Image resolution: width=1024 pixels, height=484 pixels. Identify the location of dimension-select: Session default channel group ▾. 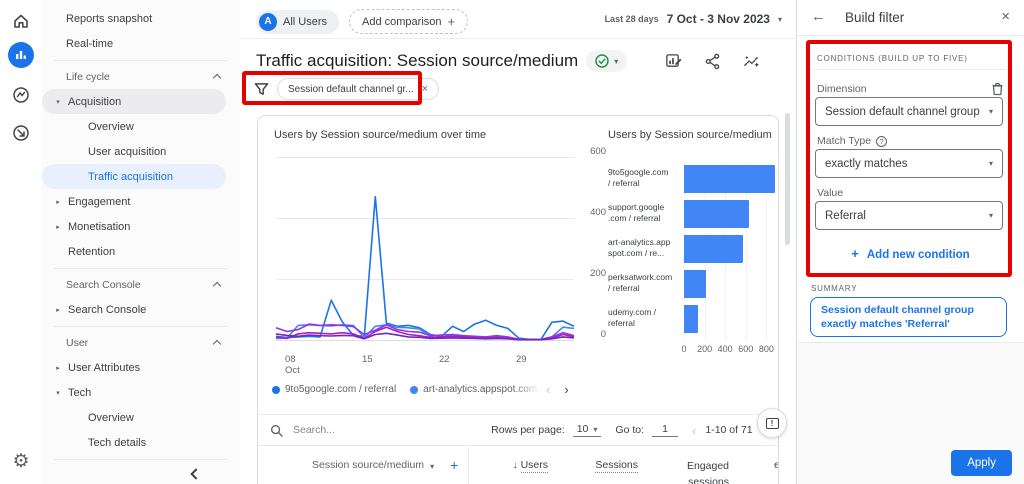
(909, 111).